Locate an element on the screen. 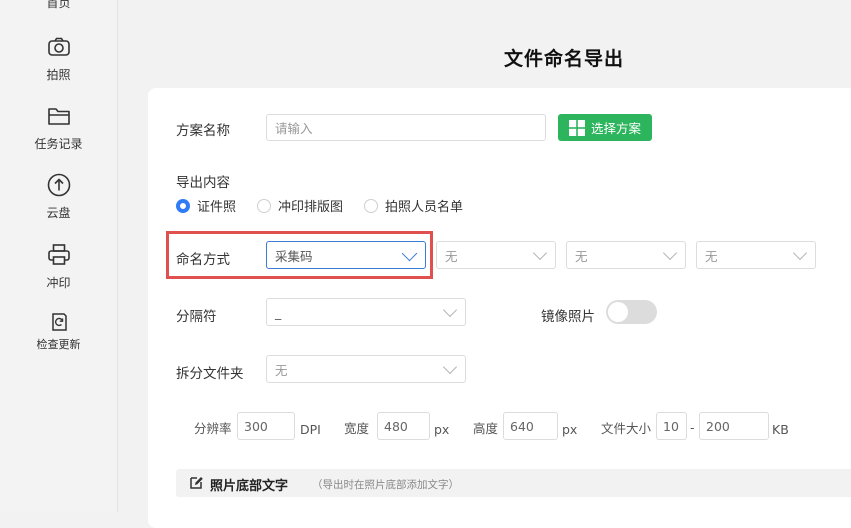 The height and width of the screenshot is (528, 851). naming-select-1: 采集码 is located at coordinates (346, 255).